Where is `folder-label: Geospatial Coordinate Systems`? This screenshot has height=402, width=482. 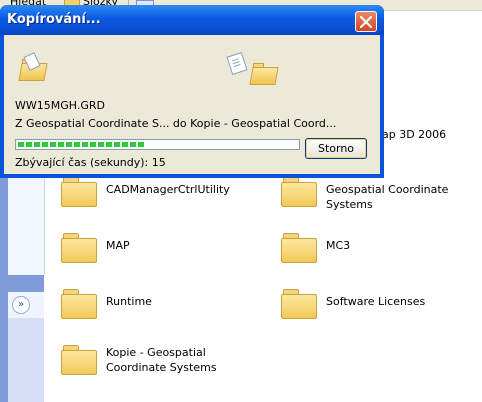
folder-label: Geospatial Coordinate Systems is located at coordinates (387, 197).